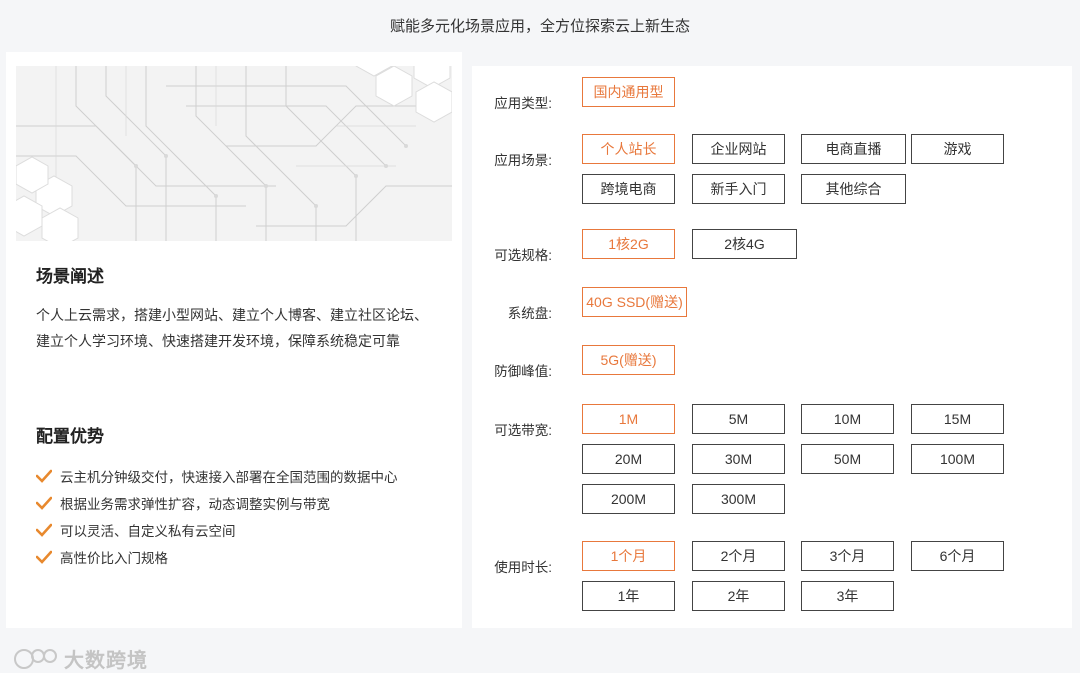 The height and width of the screenshot is (673, 1080). Describe the element at coordinates (35, 658) in the screenshot. I see `watermark-logo-icon` at that location.